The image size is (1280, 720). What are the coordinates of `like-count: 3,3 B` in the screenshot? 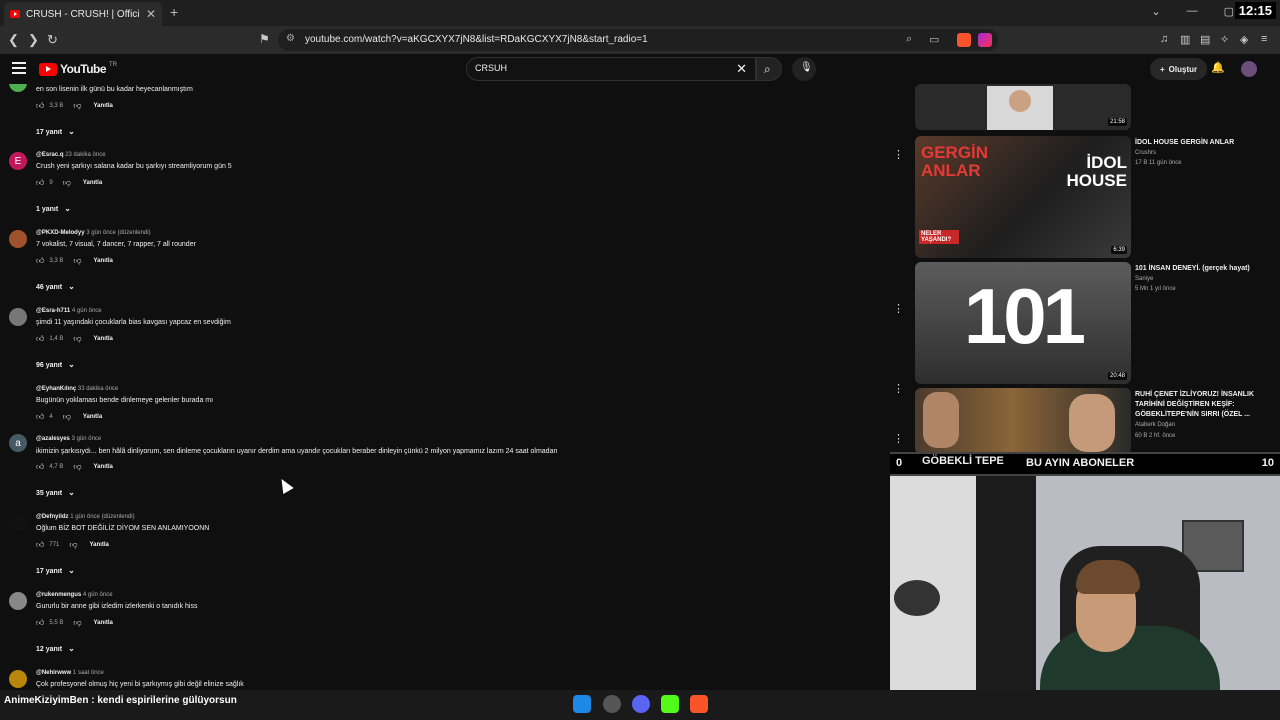 It's located at (56, 261).